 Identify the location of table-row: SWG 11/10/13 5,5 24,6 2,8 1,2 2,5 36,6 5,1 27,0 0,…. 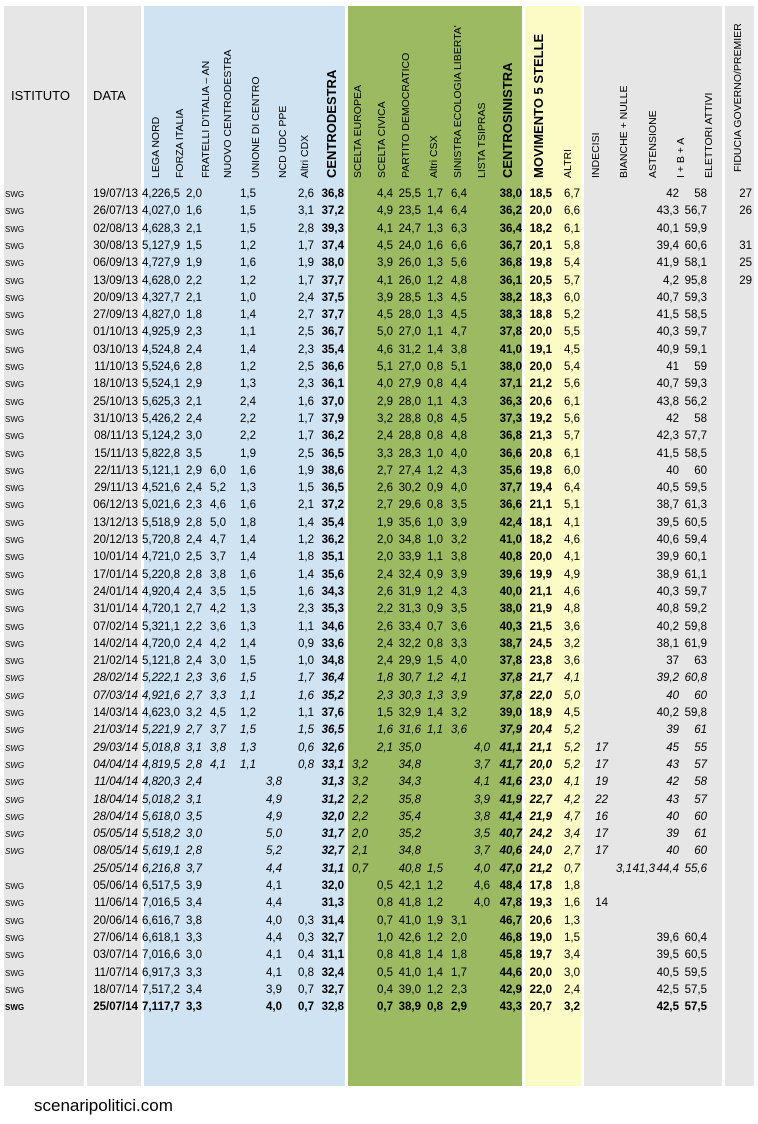
(379, 367).